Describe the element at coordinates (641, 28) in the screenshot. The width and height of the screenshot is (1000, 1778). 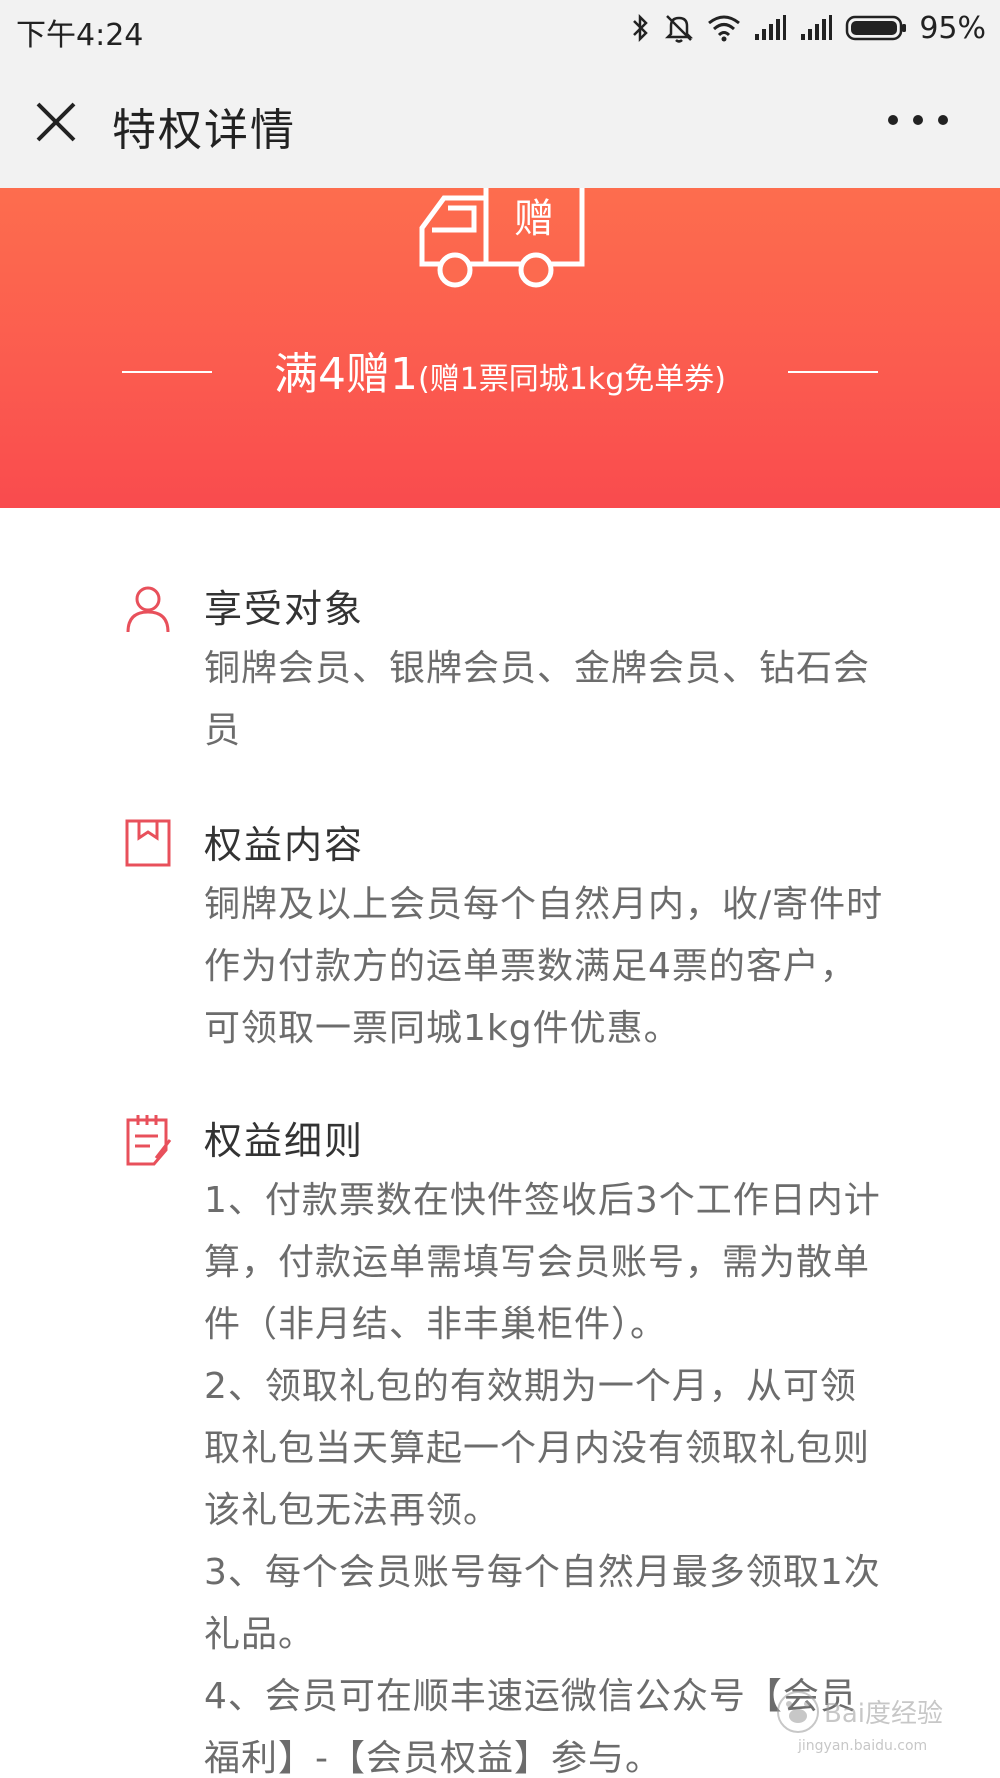
I see `bluetooth-icon` at that location.